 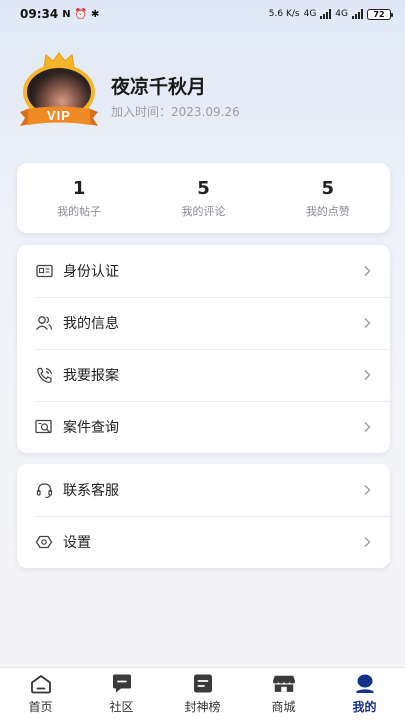 What do you see at coordinates (95, 14) in the screenshot?
I see `bluetooth-icon: ✱` at bounding box center [95, 14].